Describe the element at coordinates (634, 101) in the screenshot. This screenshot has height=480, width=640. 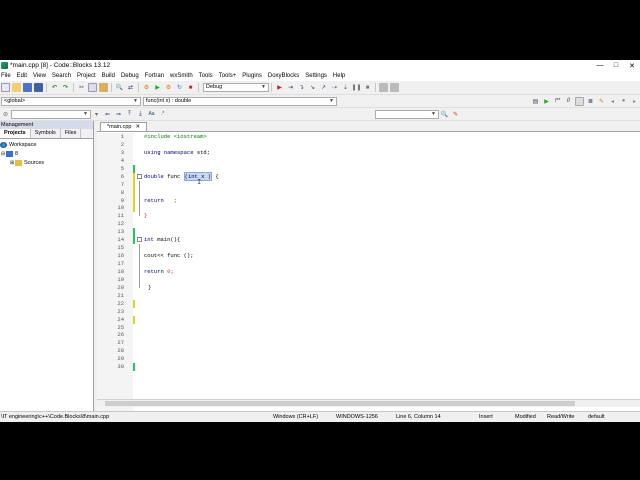
I see `zoom-in-icon: ▸` at that location.